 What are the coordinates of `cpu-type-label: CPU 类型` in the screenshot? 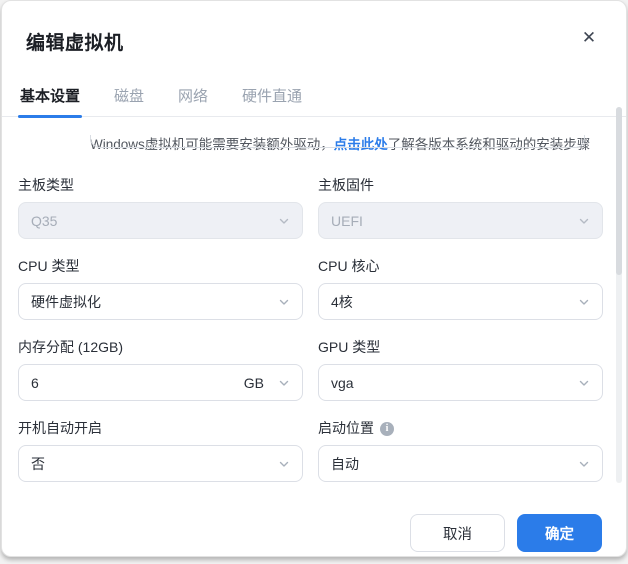 It's located at (49, 266).